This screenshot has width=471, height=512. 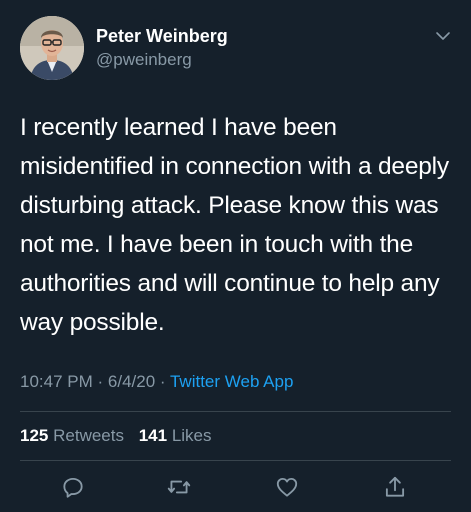 I want to click on like-icon, so click(x=287, y=487).